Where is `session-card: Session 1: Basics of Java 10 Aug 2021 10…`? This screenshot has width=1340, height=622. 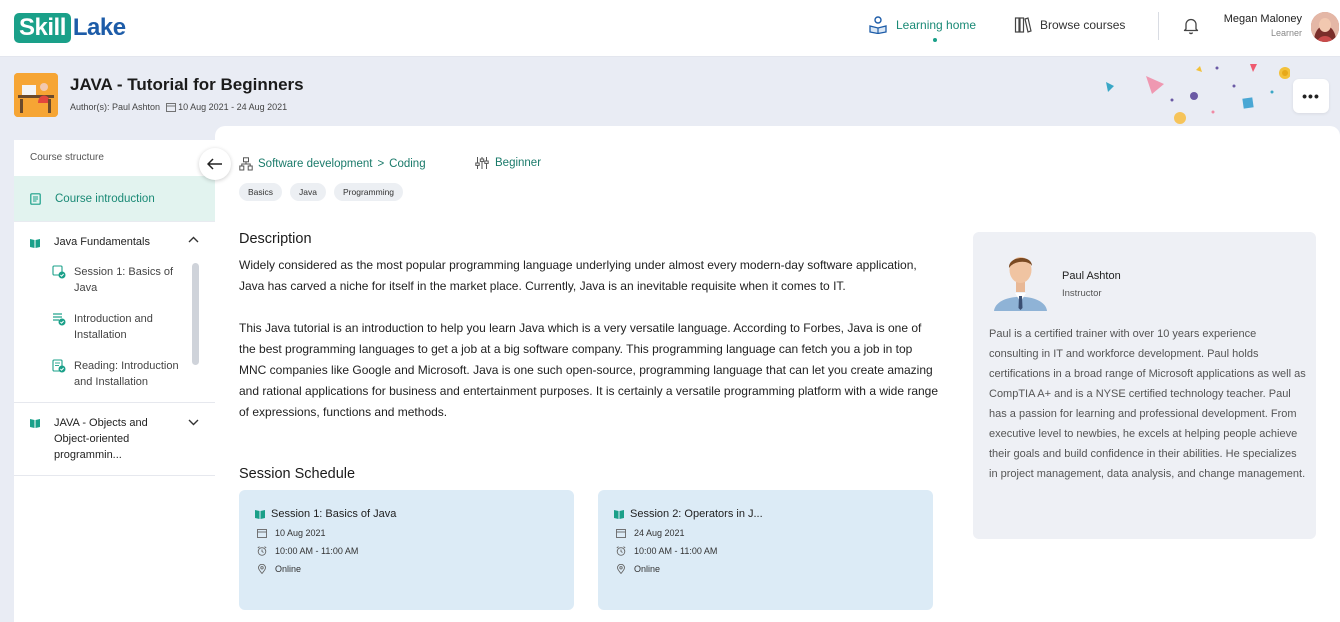
session-card: Session 1: Basics of Java 10 Aug 2021 10… is located at coordinates (406, 550).